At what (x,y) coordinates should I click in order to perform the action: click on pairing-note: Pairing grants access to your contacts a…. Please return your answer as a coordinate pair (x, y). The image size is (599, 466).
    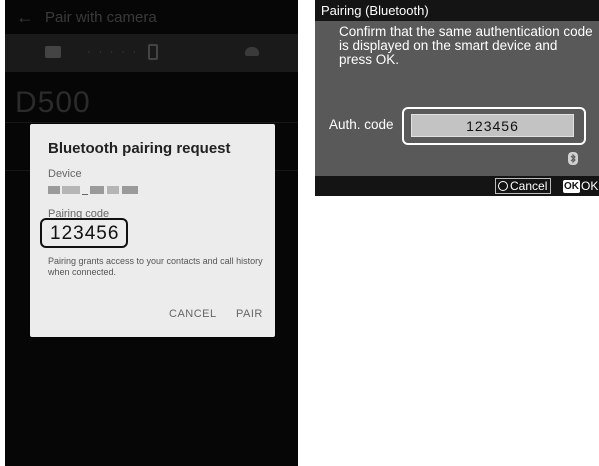
    Looking at the image, I should click on (155, 266).